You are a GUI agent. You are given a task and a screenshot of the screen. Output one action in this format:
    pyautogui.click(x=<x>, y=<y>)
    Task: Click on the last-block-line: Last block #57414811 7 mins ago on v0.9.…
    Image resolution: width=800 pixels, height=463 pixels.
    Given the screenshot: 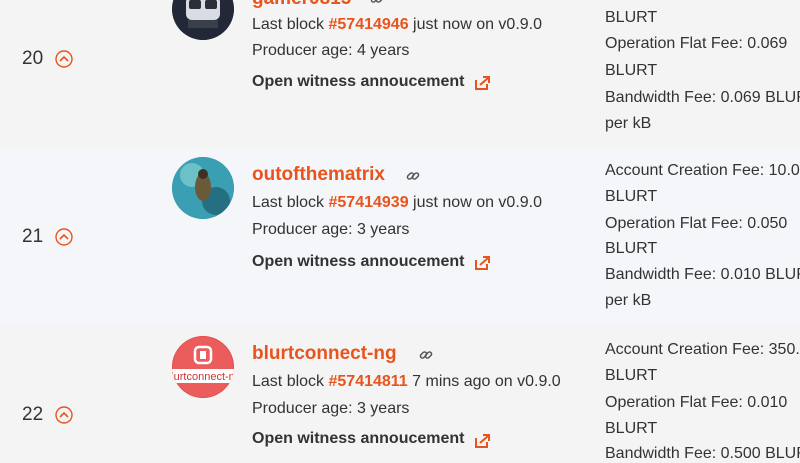 What is the action you would take?
    pyautogui.click(x=406, y=382)
    